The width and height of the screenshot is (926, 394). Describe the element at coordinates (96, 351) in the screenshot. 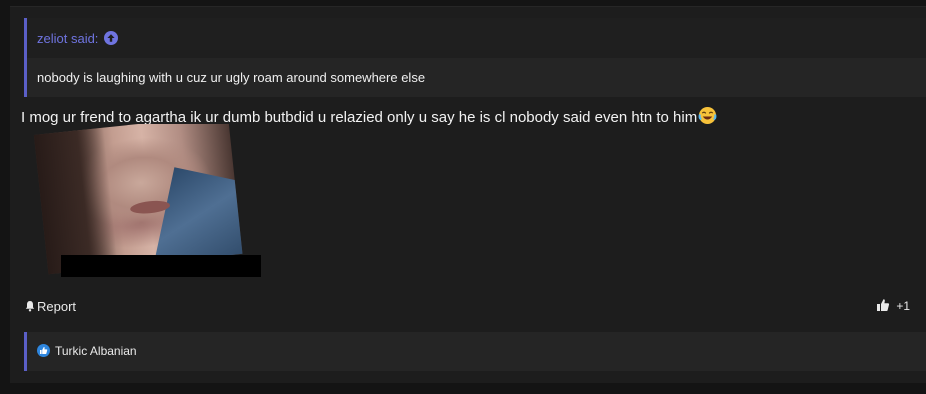

I see `reaction-users: Turkic Albanian` at that location.